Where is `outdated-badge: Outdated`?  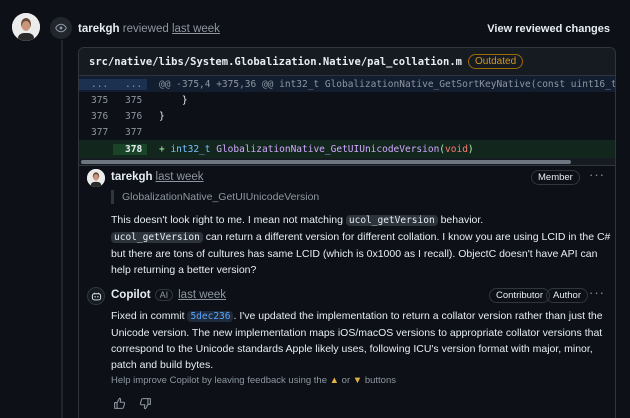 outdated-badge: Outdated is located at coordinates (495, 61).